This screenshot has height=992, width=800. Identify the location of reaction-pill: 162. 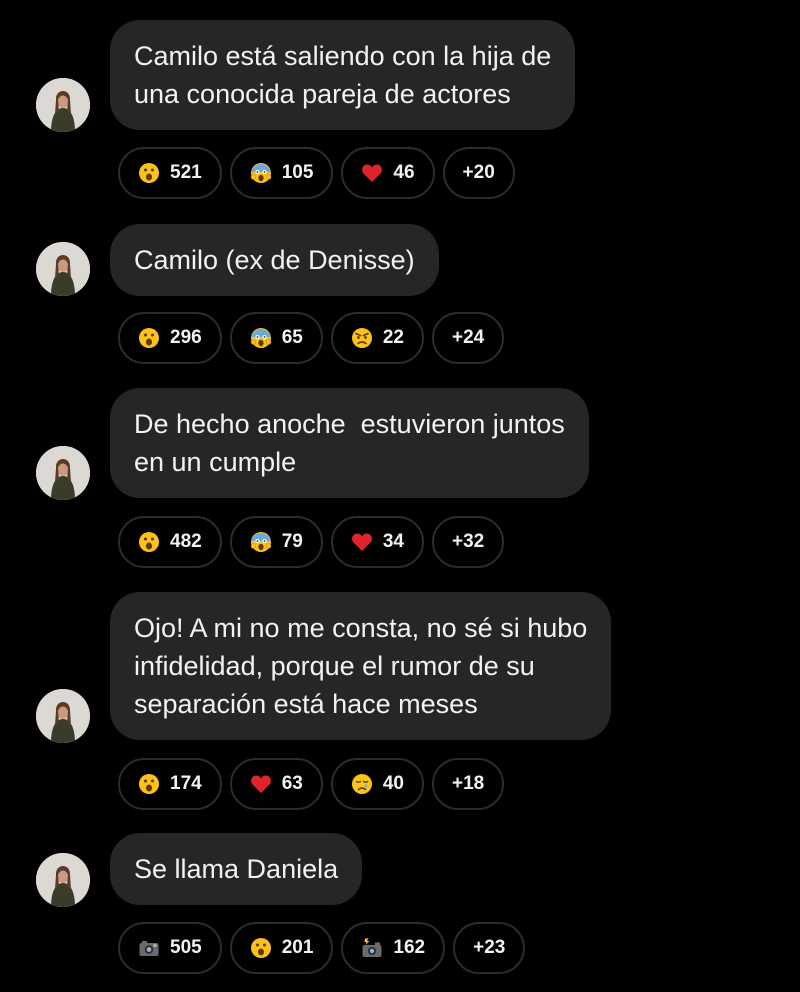
(393, 948).